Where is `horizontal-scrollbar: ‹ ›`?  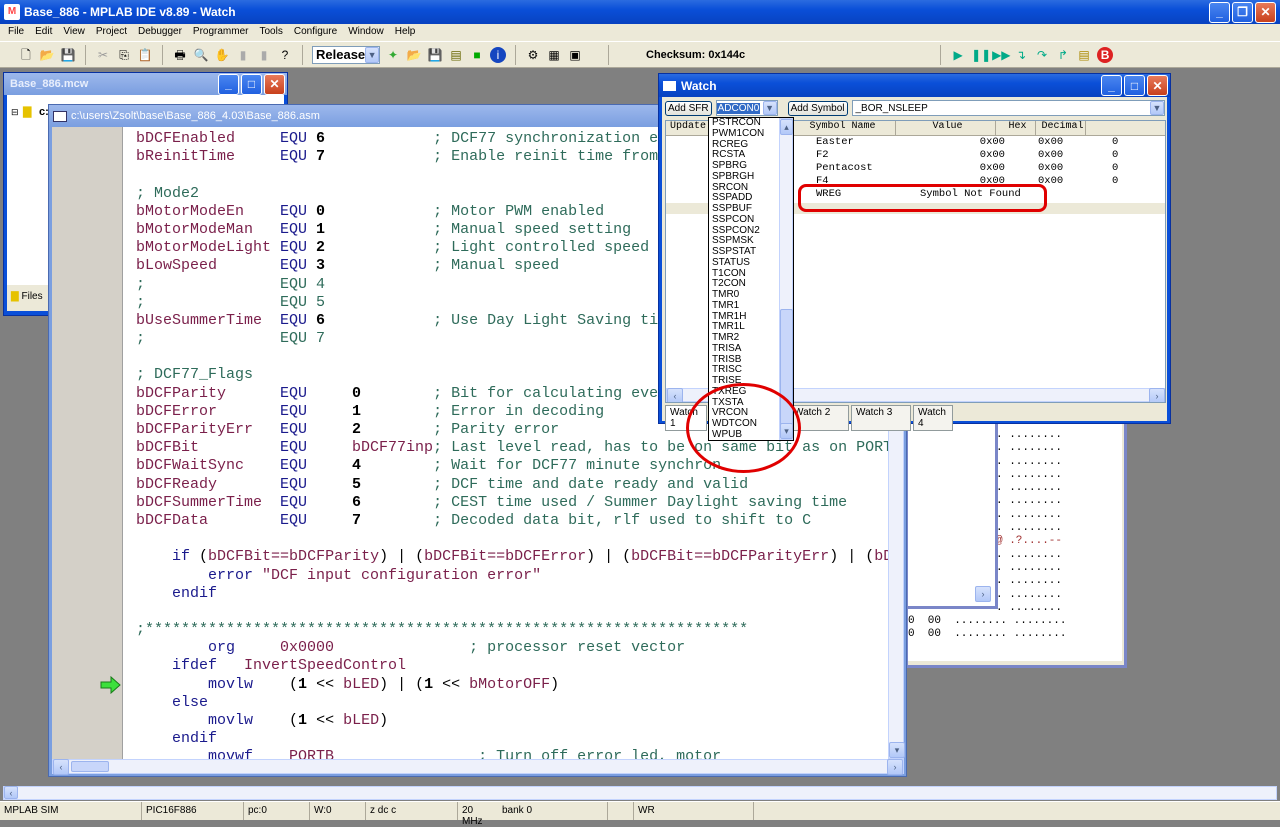
horizontal-scrollbar: ‹ › is located at coordinates (478, 767).